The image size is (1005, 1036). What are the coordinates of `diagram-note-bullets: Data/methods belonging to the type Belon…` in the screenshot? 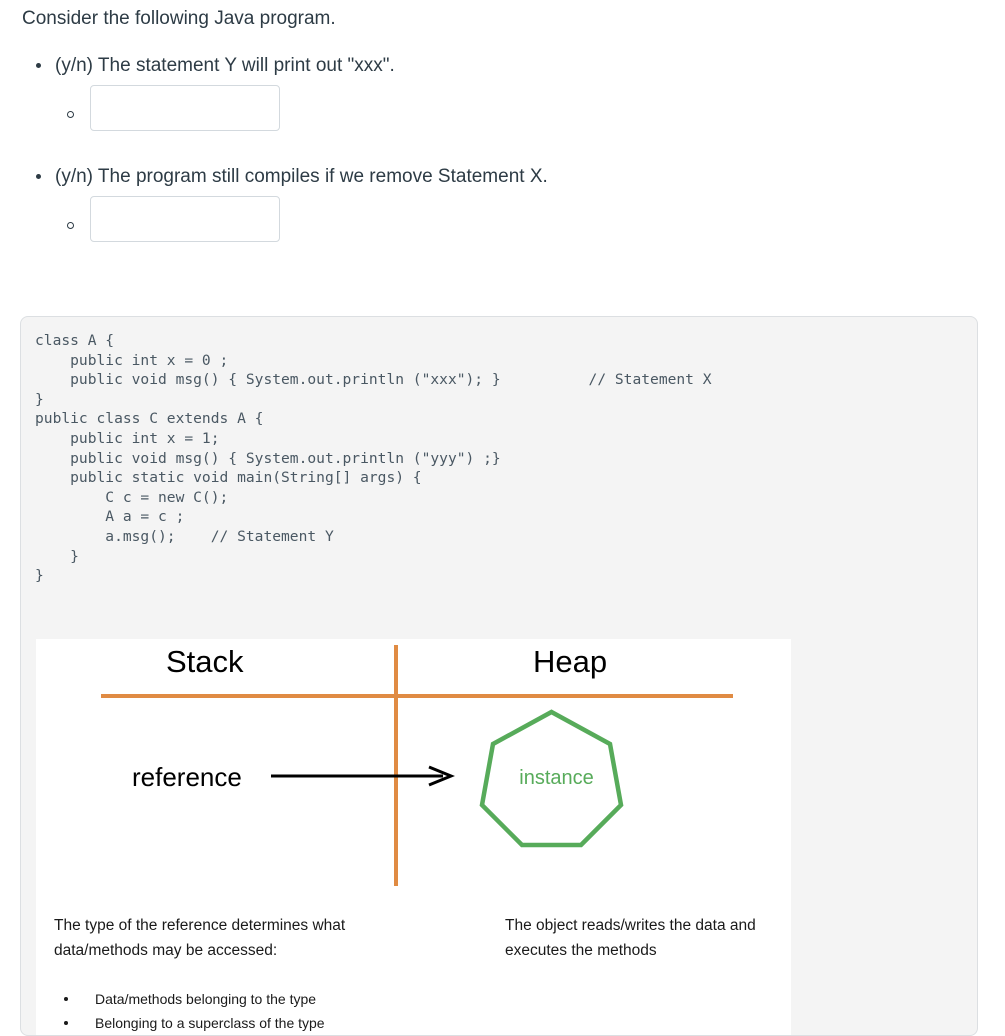 It's located at (254, 1011).